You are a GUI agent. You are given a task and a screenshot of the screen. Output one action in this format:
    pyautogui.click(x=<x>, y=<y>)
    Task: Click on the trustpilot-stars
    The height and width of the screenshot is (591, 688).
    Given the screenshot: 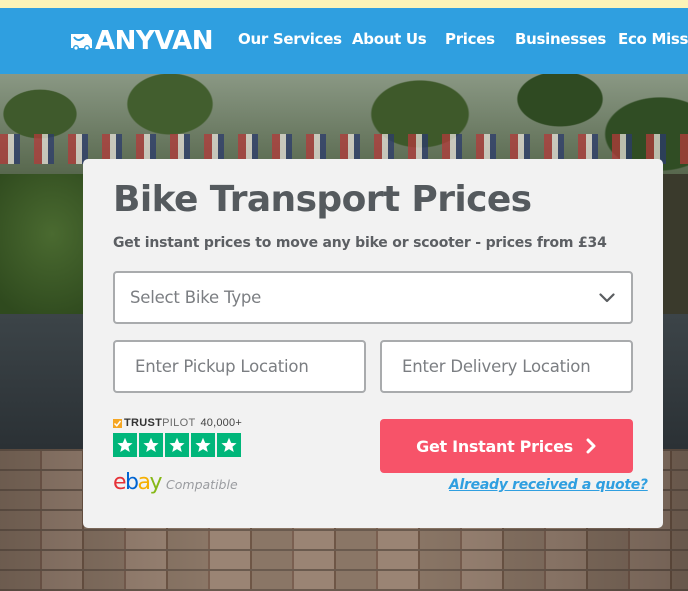 What is the action you would take?
    pyautogui.click(x=178, y=445)
    